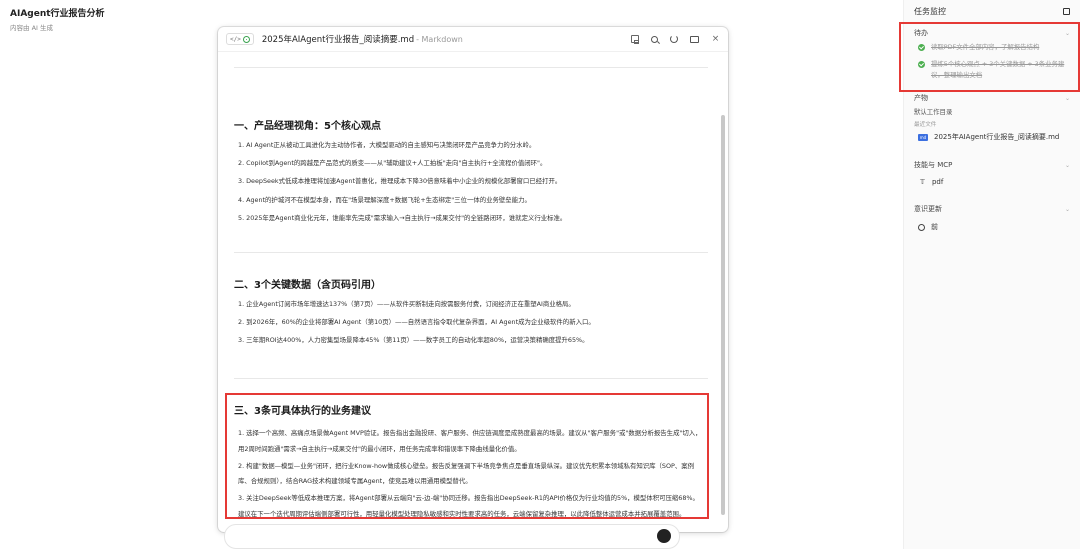  I want to click on code-icon: </>, so click(235, 39).